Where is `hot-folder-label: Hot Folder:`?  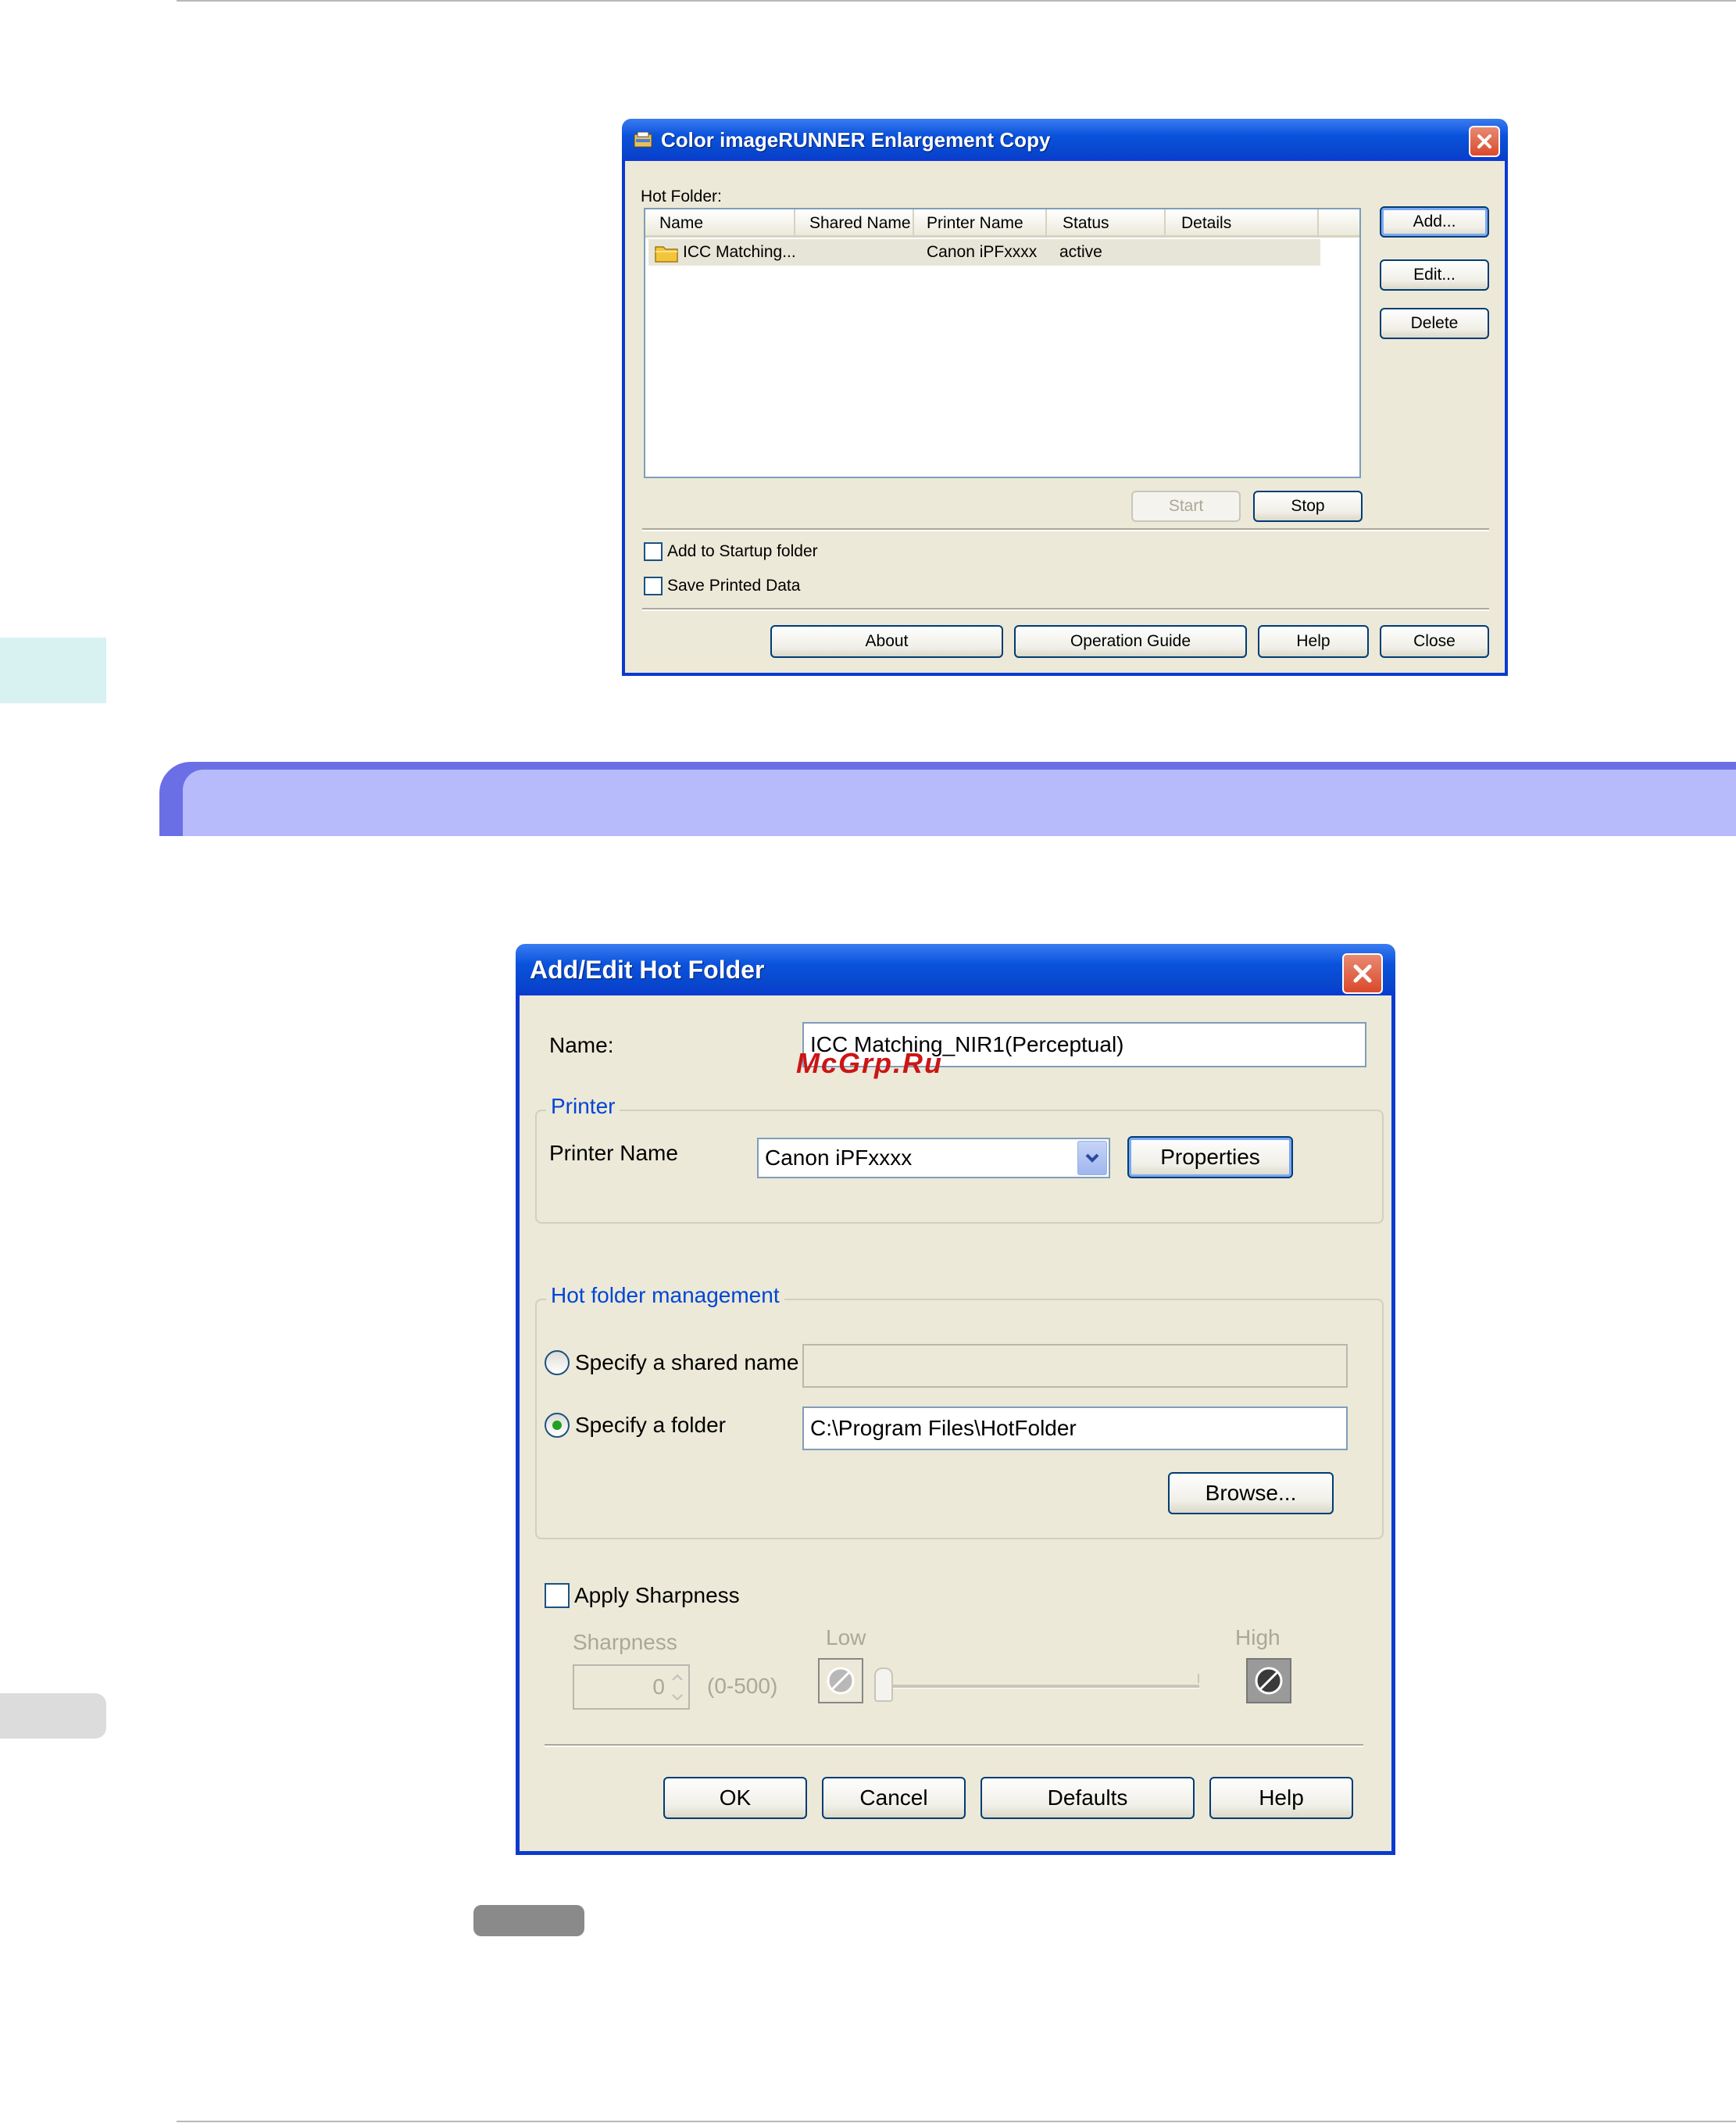 hot-folder-label: Hot Folder: is located at coordinates (681, 197).